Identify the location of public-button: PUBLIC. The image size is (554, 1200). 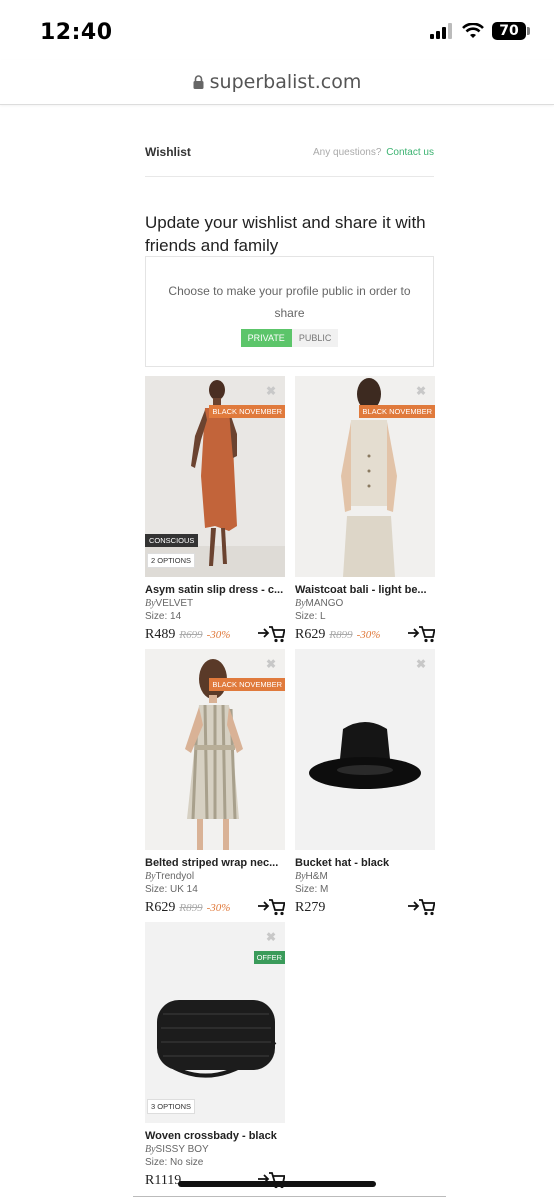
(315, 338).